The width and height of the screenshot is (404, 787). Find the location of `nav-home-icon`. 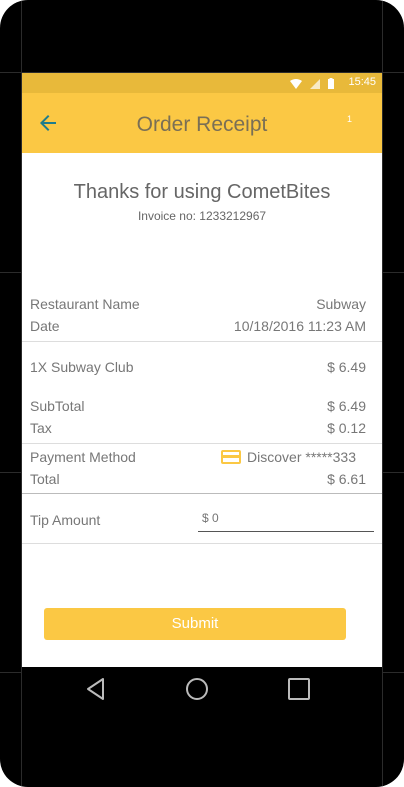

nav-home-icon is located at coordinates (197, 689).